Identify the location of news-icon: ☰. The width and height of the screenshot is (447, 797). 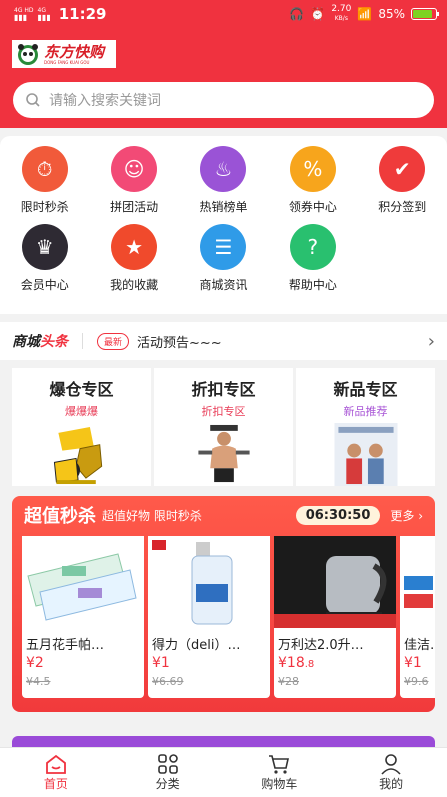
(223, 247).